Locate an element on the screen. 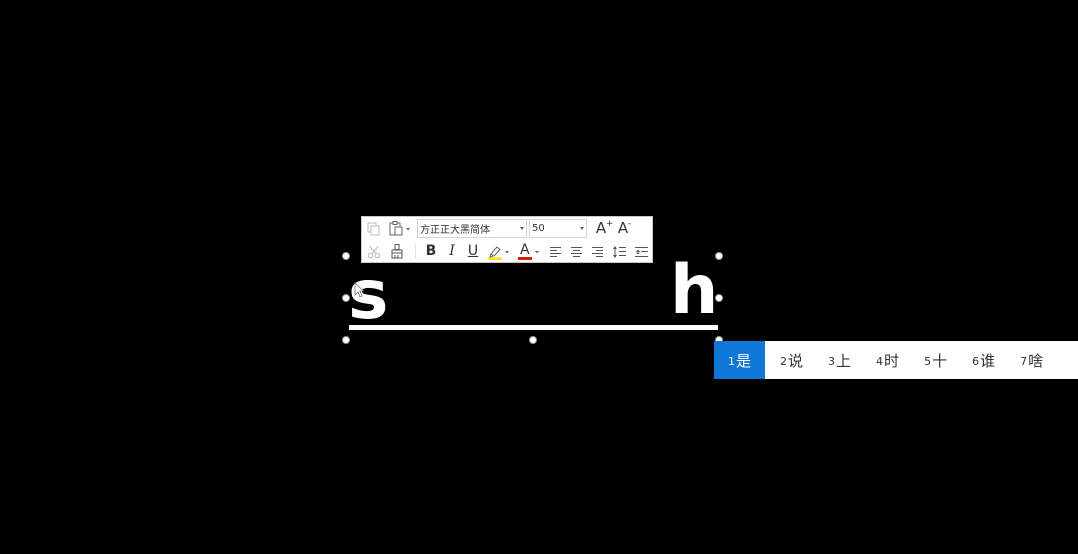 Image resolution: width=1078 pixels, height=554 pixels. shrink-font-button: A- is located at coordinates (623, 228).